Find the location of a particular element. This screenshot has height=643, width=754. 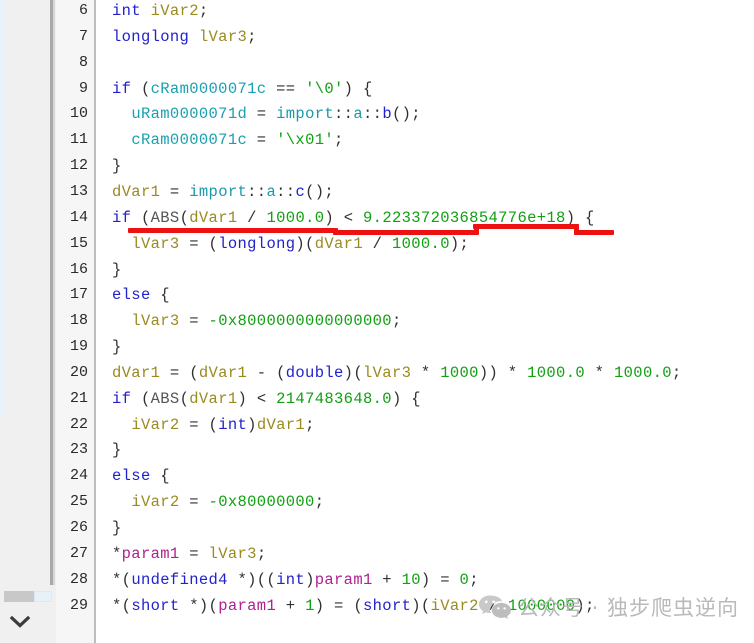

code-token: cRam0000071c is located at coordinates (208, 88).